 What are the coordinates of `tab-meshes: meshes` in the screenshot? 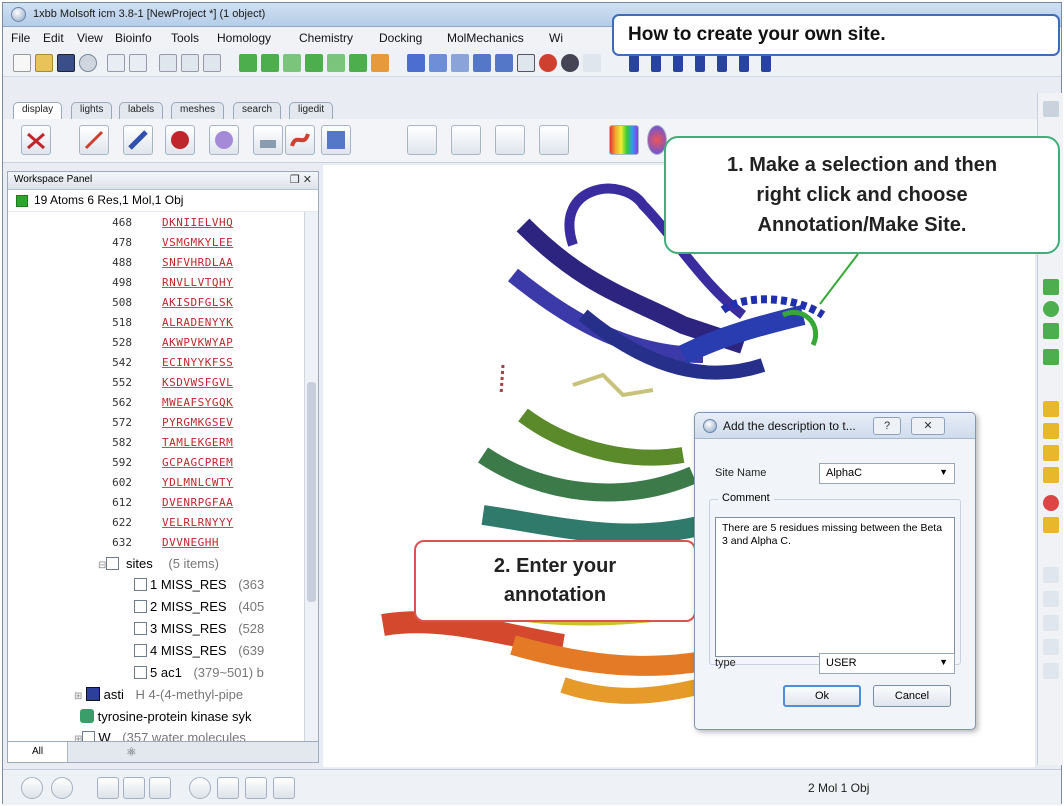 It's located at (198, 110).